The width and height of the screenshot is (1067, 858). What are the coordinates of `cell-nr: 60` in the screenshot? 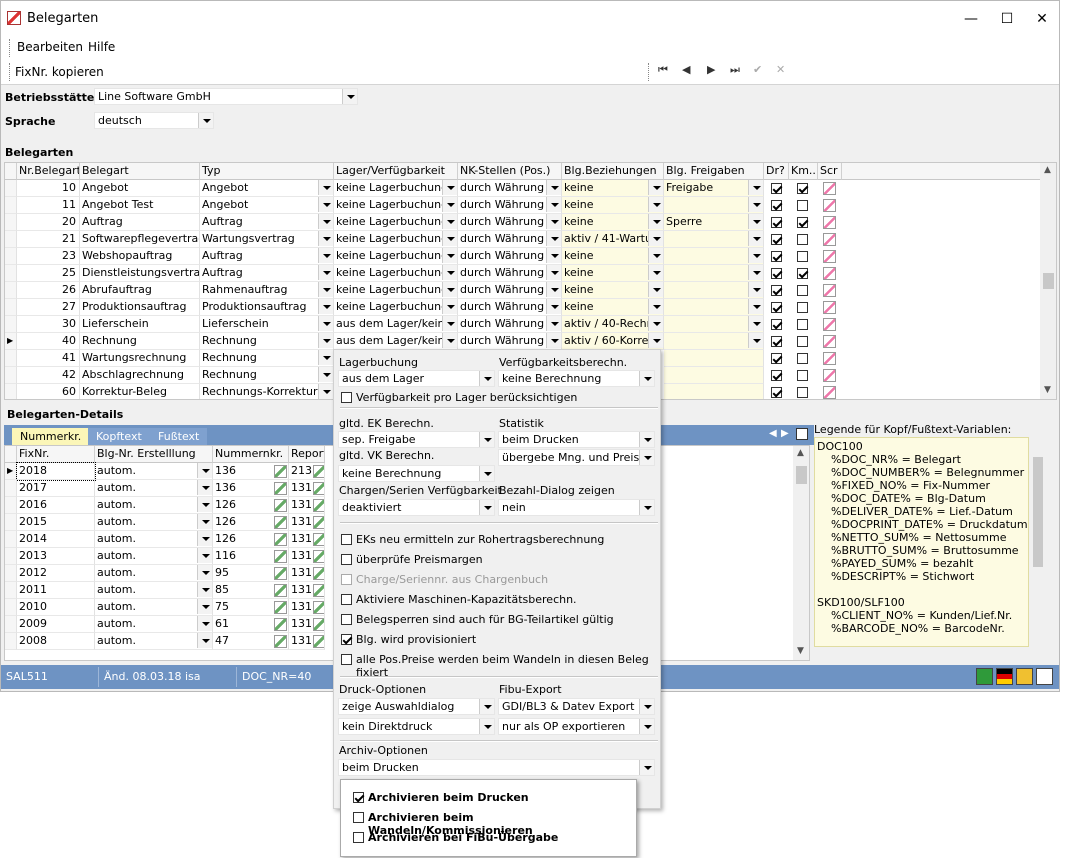 It's located at (48, 391).